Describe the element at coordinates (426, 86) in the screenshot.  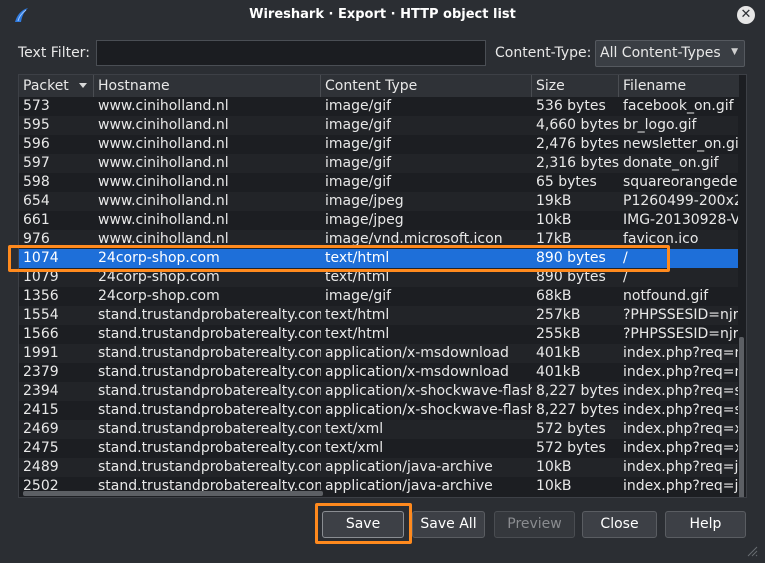
I see `column-header-content-type: Content Type` at that location.